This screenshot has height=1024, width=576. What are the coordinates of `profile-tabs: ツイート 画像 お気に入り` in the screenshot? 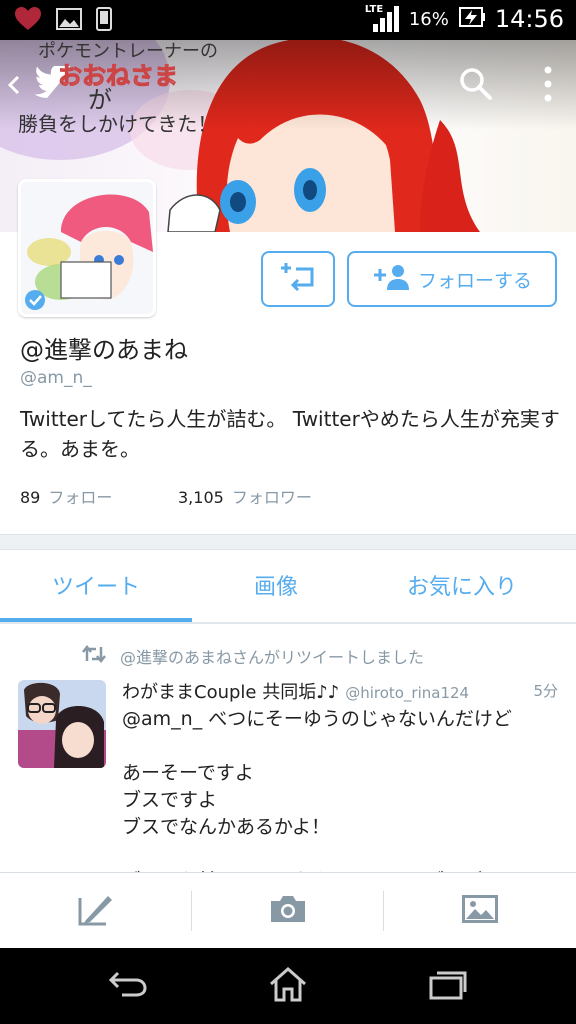 It's located at (288, 585).